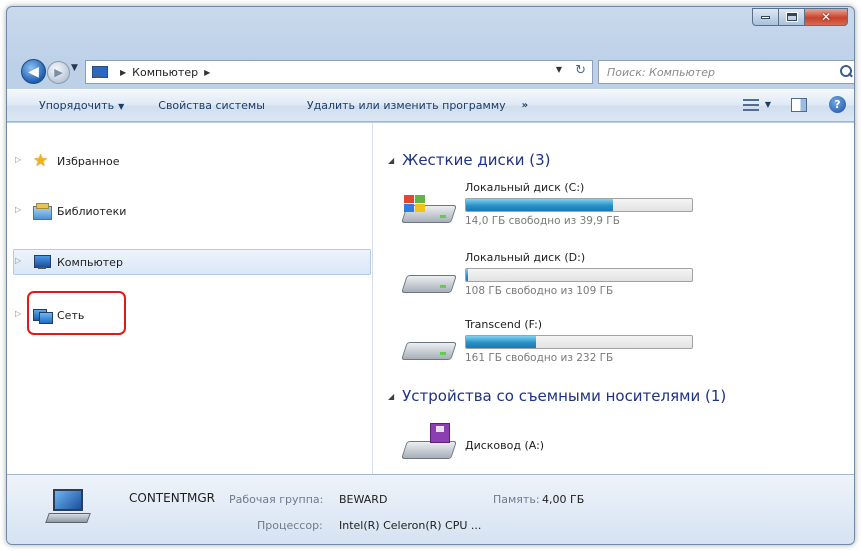  I want to click on workgroup-label: Рабочая группа:, so click(276, 499).